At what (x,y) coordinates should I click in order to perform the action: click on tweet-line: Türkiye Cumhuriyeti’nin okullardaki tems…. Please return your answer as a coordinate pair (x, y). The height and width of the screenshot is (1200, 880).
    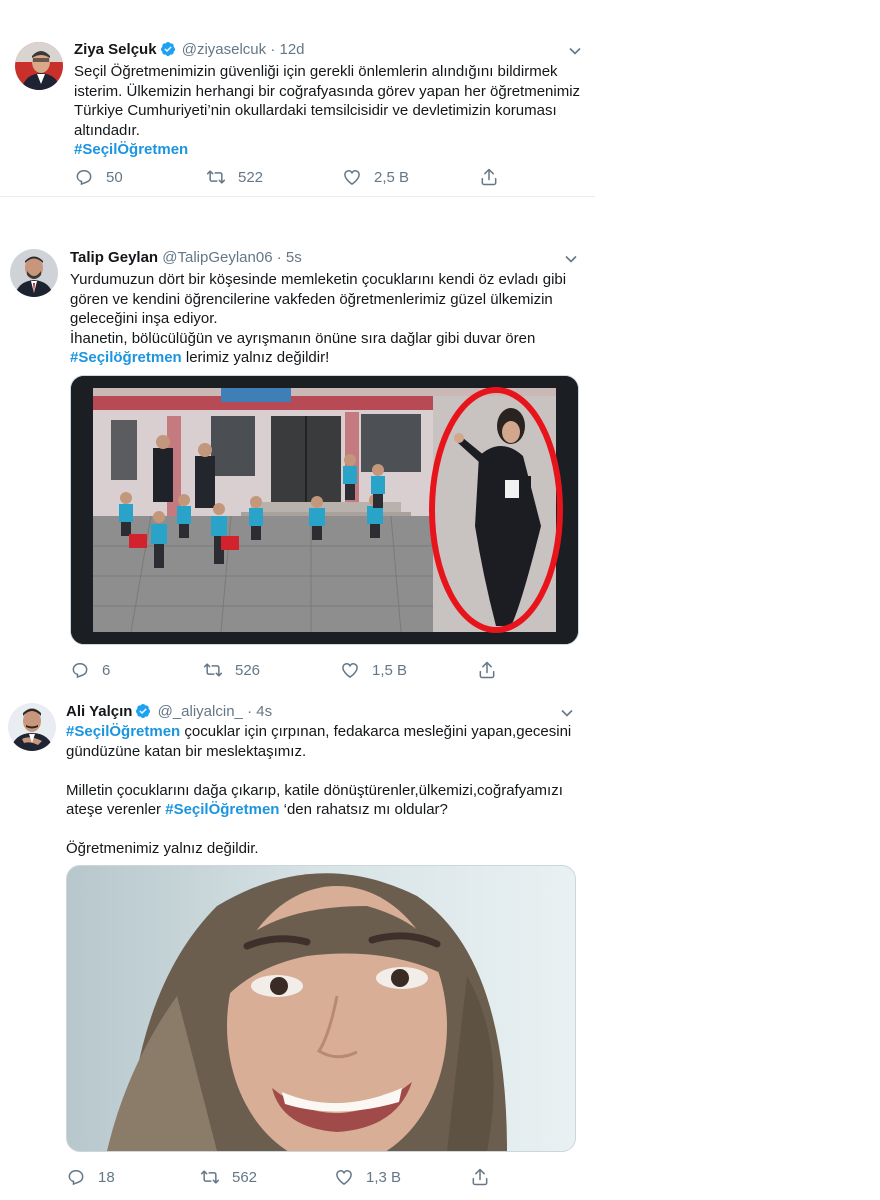
    Looking at the image, I should click on (315, 110).